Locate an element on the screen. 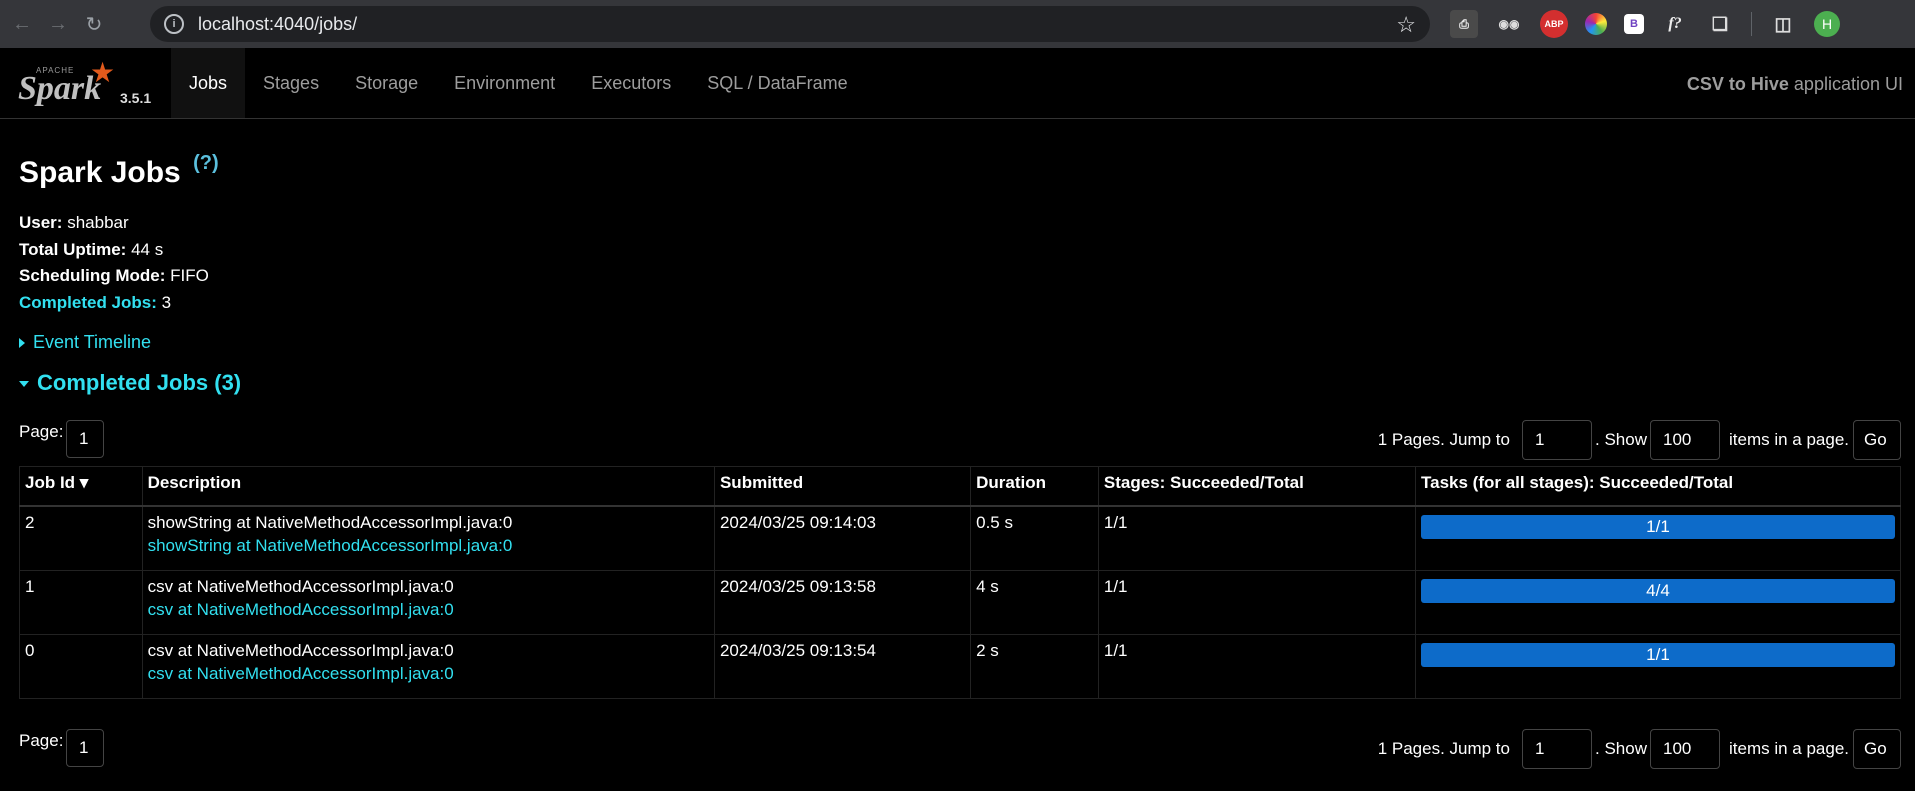  application-name: CSV to Hive application UI is located at coordinates (1794, 84).